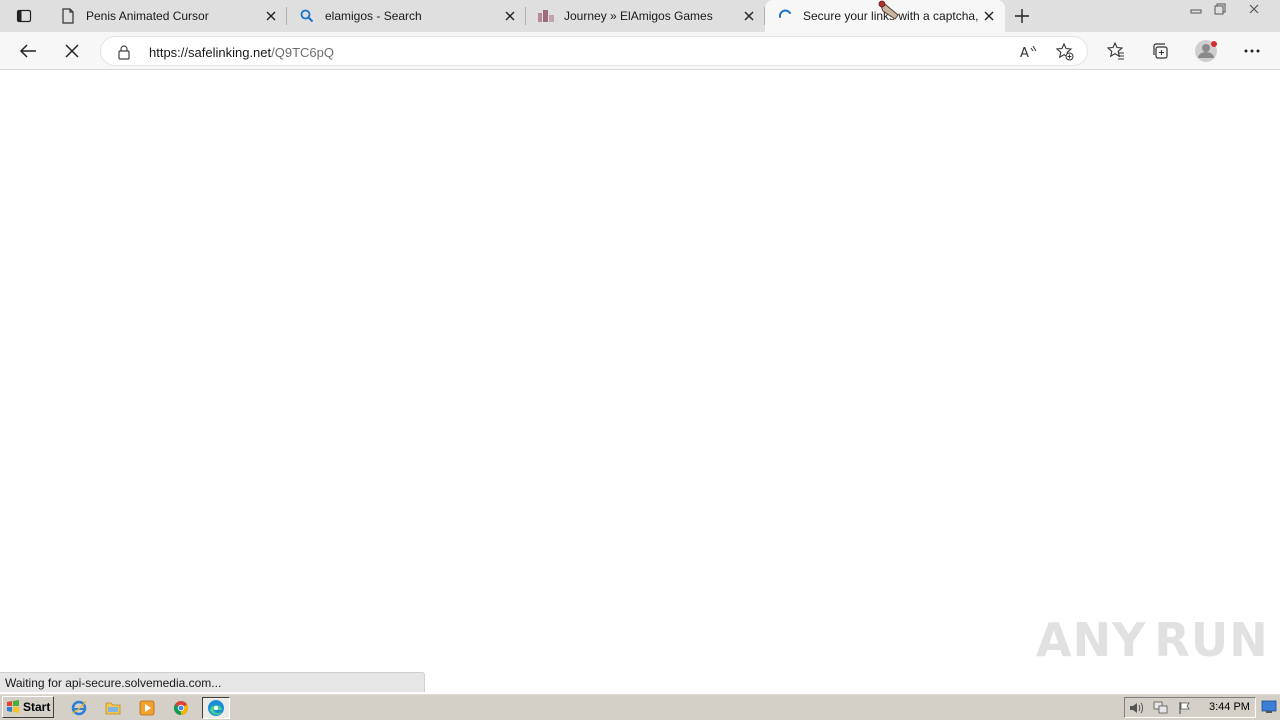  Describe the element at coordinates (147, 708) in the screenshot. I see `media-player-icon` at that location.